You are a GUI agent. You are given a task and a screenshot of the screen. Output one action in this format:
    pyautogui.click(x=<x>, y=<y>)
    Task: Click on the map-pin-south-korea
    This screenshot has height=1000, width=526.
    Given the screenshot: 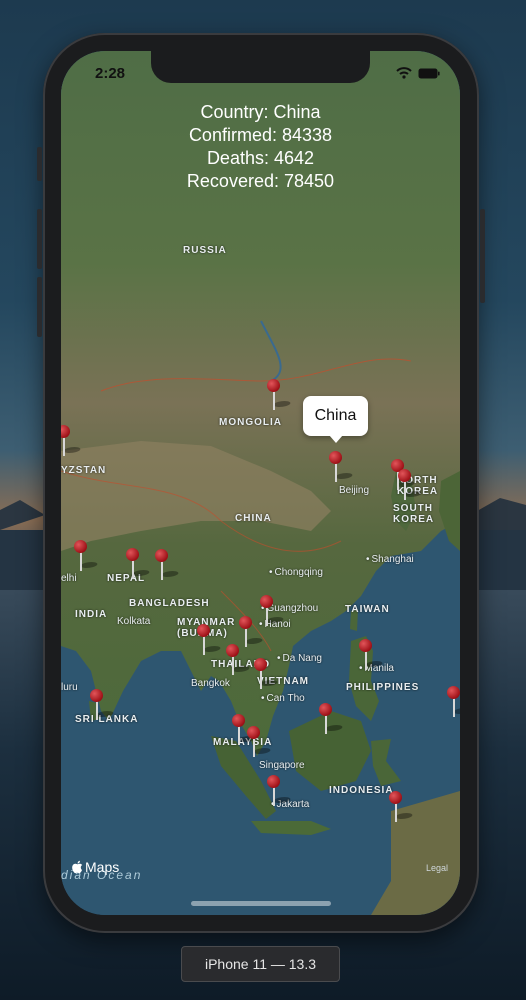 What is the action you would take?
    pyautogui.click(x=411, y=485)
    